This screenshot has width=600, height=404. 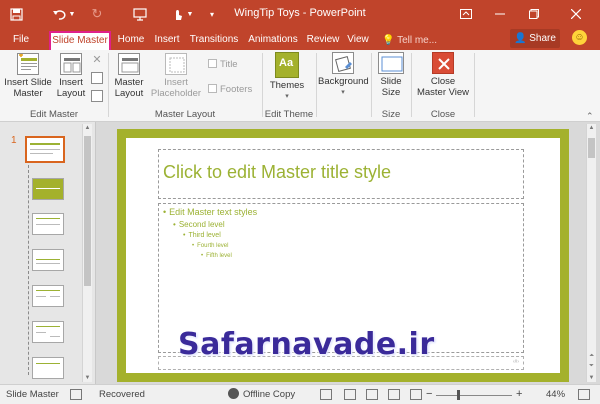 What do you see at coordinates (273, 40) in the screenshot?
I see `tab-animations: Animations` at bounding box center [273, 40].